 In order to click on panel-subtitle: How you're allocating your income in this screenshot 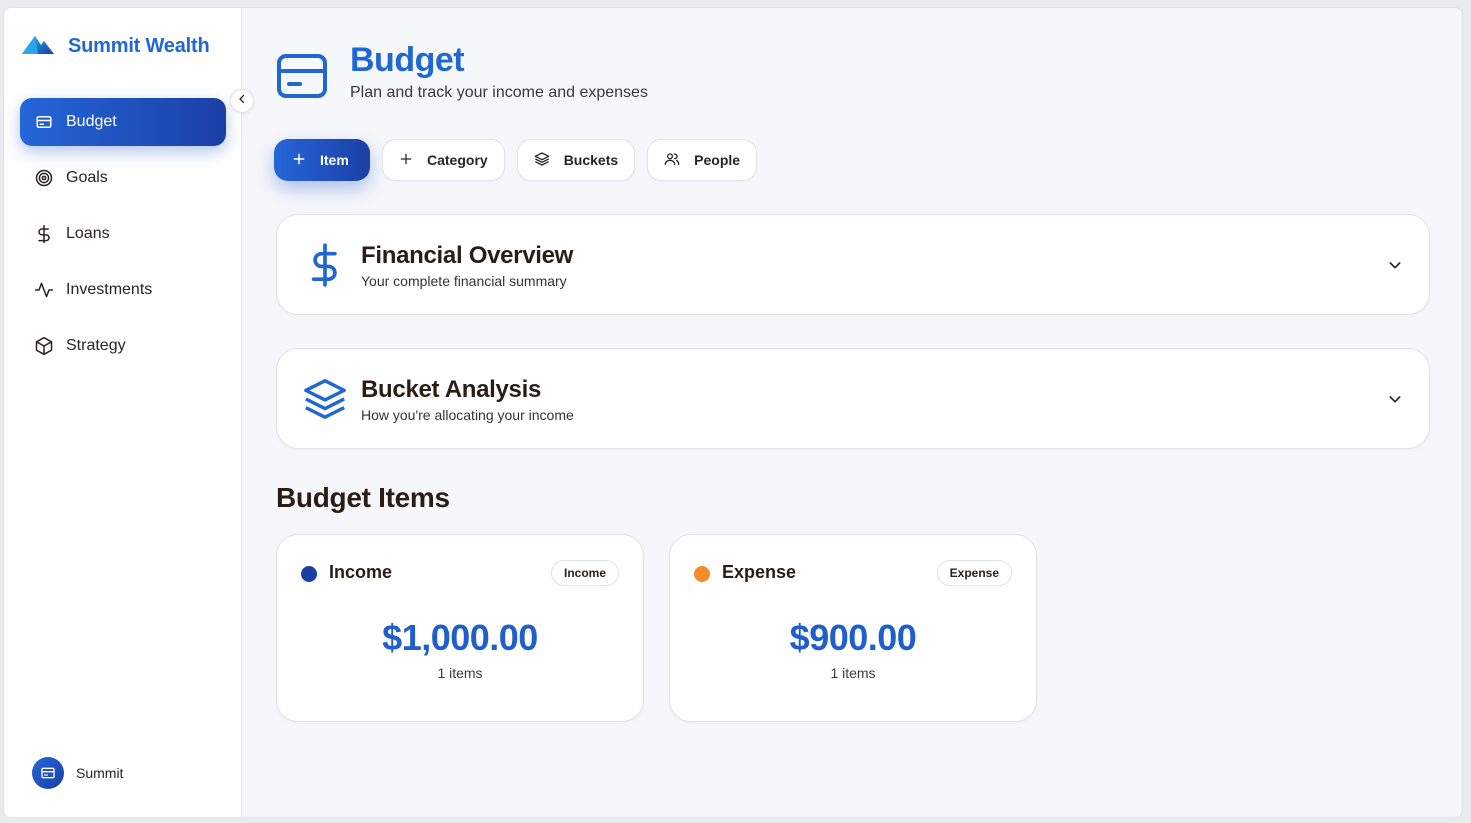, I will do `click(467, 415)`.